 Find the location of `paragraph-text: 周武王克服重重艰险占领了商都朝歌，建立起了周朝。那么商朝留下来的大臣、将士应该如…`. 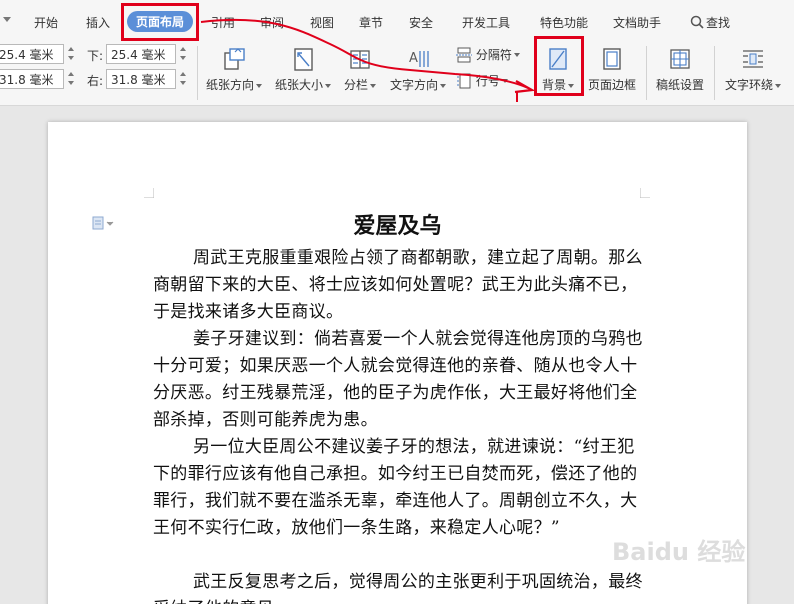

paragraph-text: 周武王克服重重艰险占领了商都朝歌，建立起了周朝。那么商朝留下来的大臣、将士应该如… is located at coordinates (398, 285).